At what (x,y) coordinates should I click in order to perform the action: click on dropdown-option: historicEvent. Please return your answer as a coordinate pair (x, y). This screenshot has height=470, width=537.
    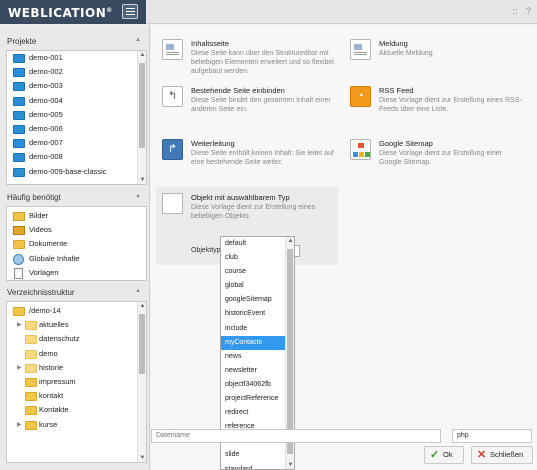
    Looking at the image, I should click on (257, 314).